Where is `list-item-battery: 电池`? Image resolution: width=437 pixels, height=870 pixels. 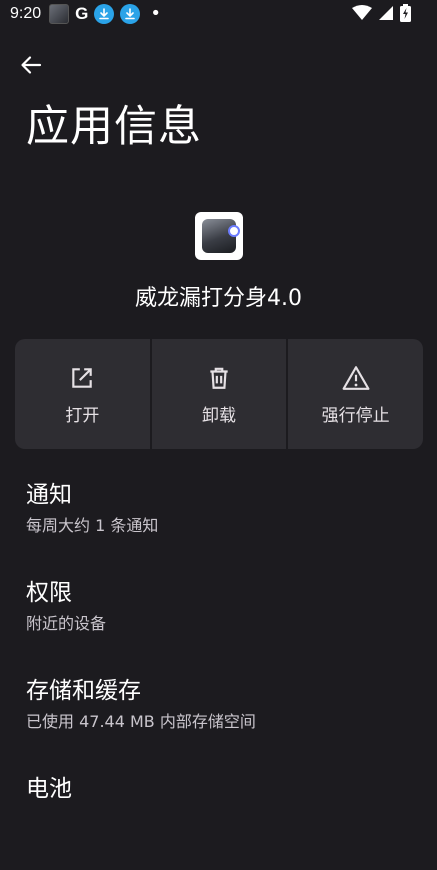
list-item-battery: 电池 is located at coordinates (221, 821).